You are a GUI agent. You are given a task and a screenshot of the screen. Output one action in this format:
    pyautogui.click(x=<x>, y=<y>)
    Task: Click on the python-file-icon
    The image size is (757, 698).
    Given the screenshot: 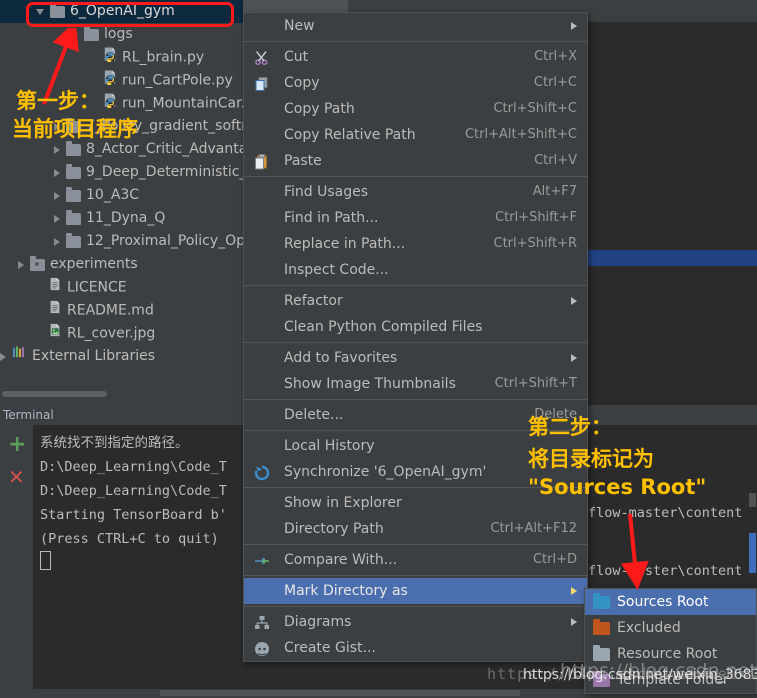 What is the action you would take?
    pyautogui.click(x=109, y=58)
    